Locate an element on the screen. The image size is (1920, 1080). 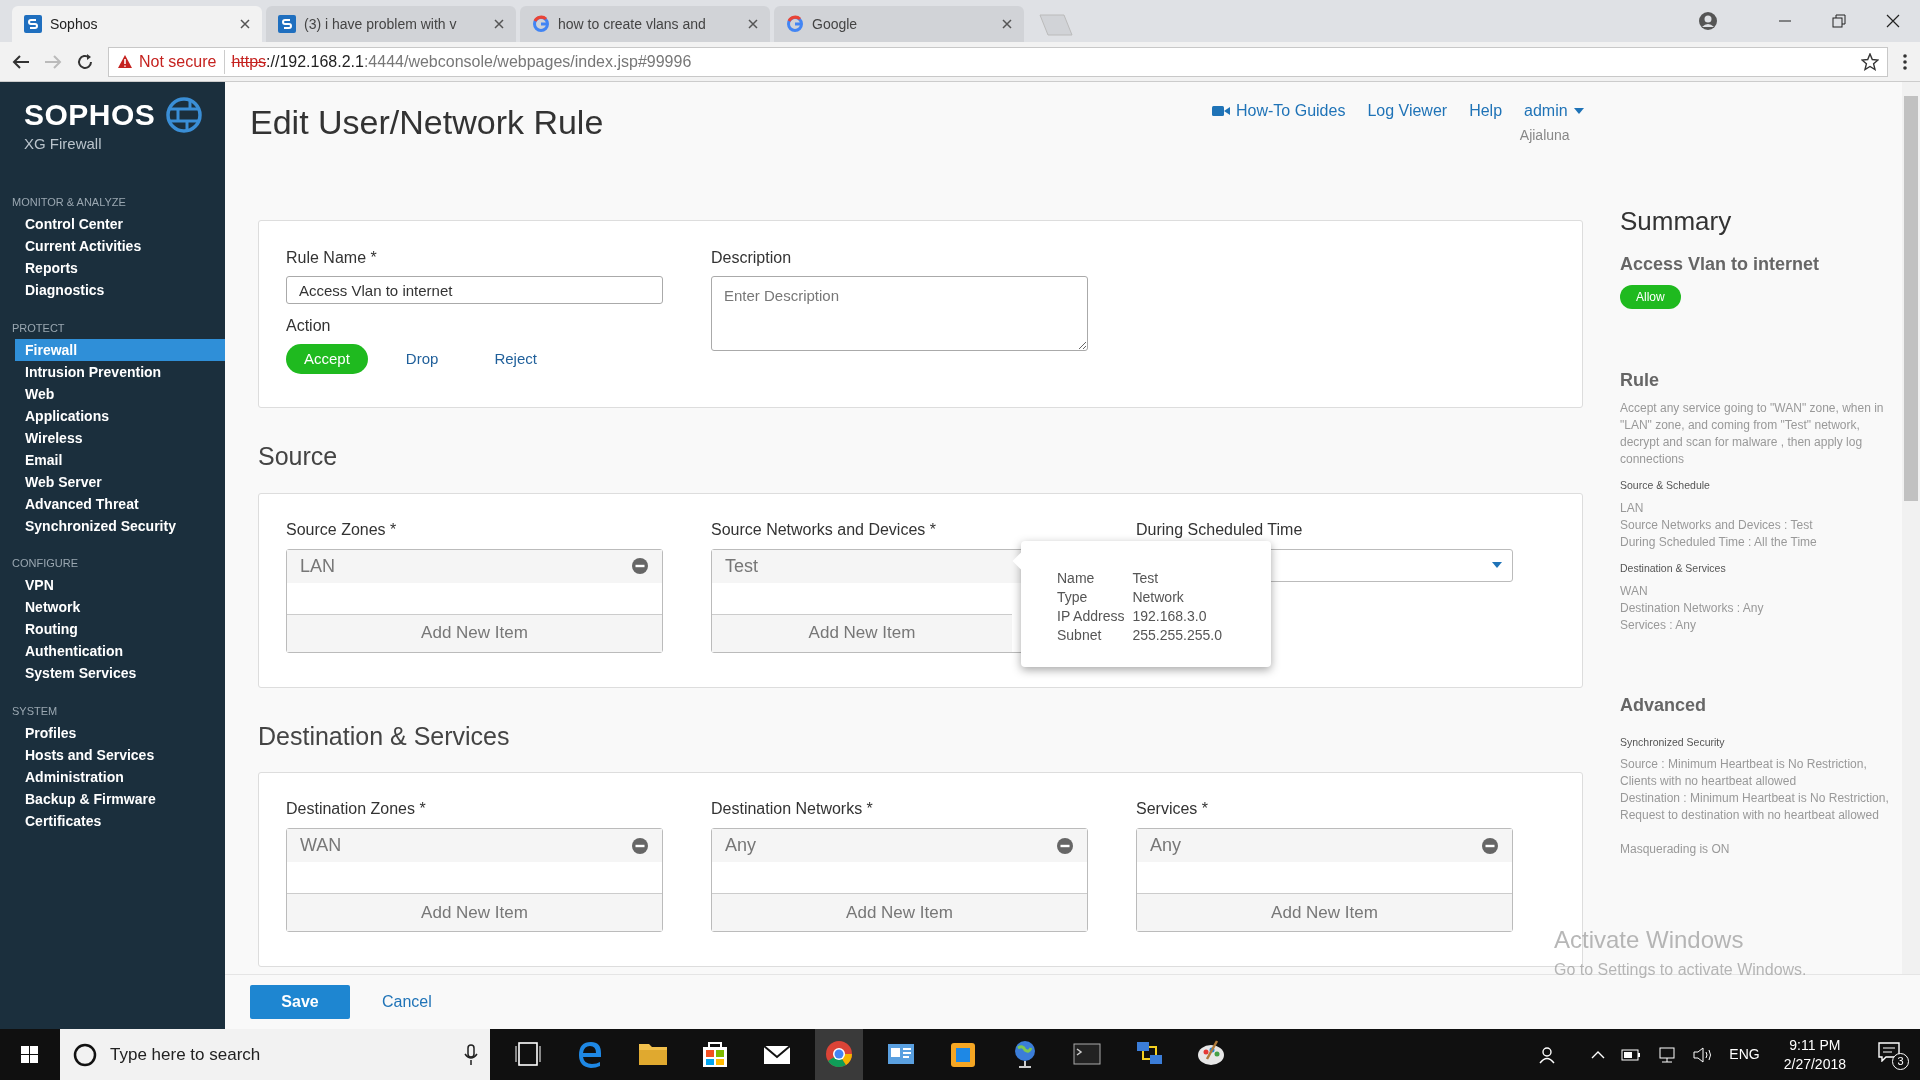
sidebar-item: Web is located at coordinates (120, 394).